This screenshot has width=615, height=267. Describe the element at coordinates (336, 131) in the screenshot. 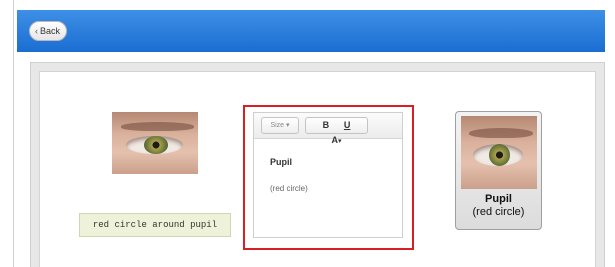

I see `format-button-group: B U A▾` at that location.